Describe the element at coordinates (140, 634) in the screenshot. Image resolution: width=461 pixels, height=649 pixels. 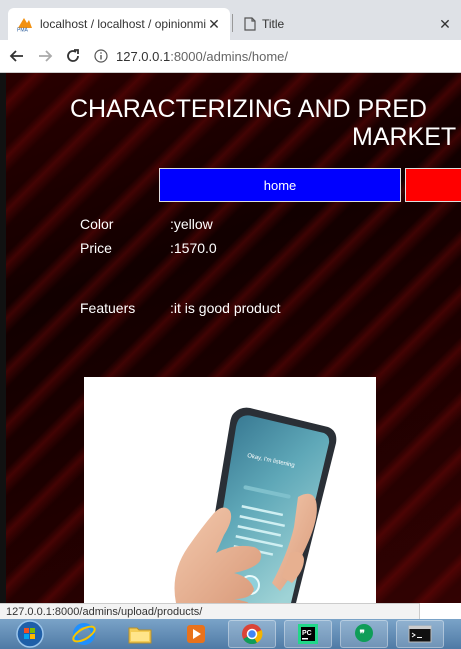
I see `file-explorer-icon` at that location.